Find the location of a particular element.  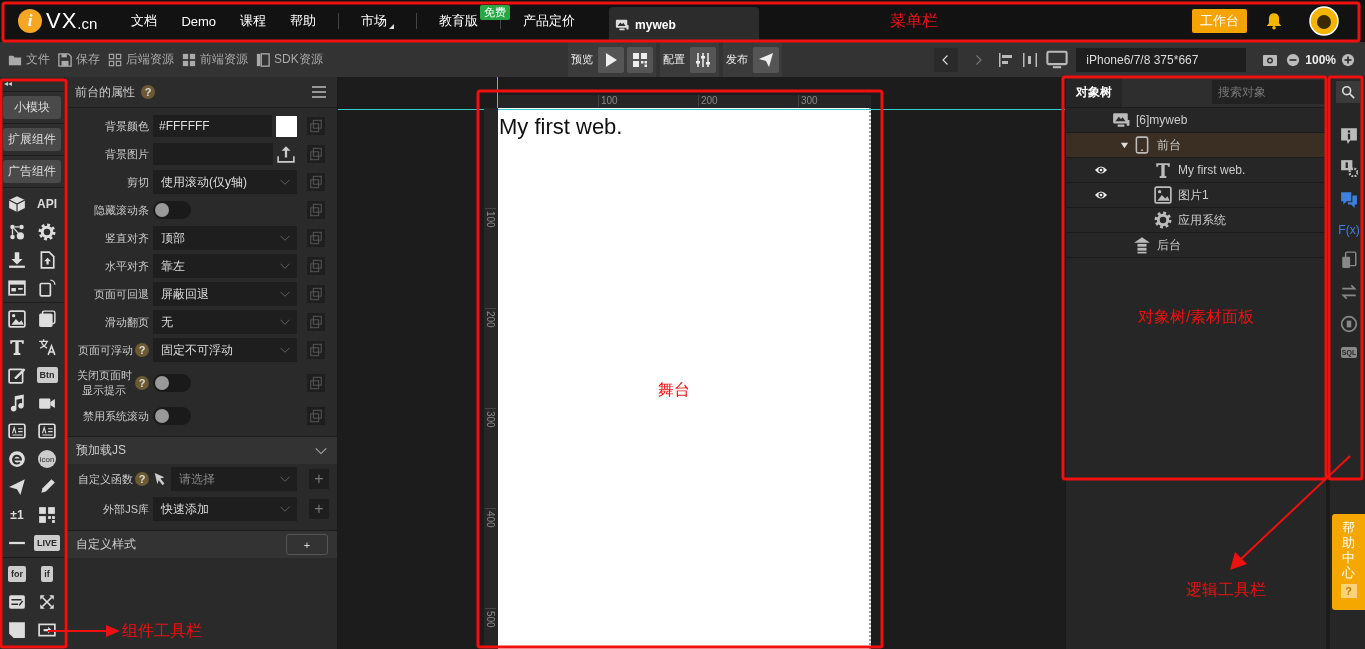

tree-row: 前台 is located at coordinates (1196, 145).